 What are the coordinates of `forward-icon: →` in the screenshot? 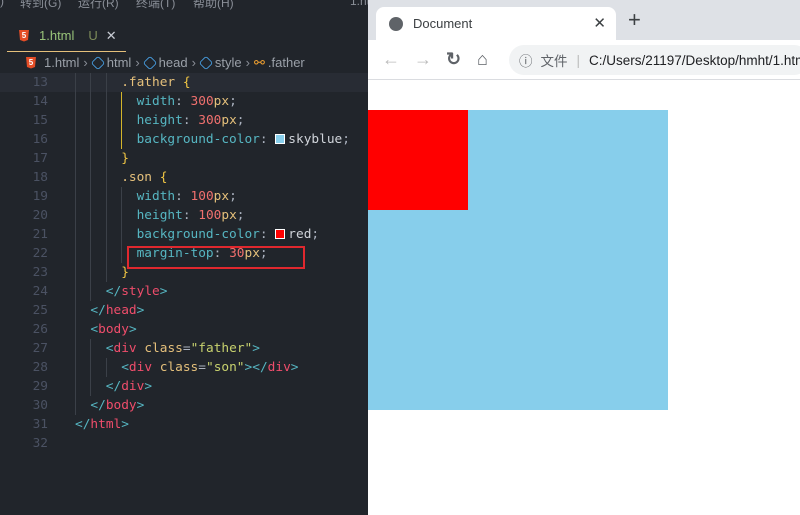 It's located at (423, 59).